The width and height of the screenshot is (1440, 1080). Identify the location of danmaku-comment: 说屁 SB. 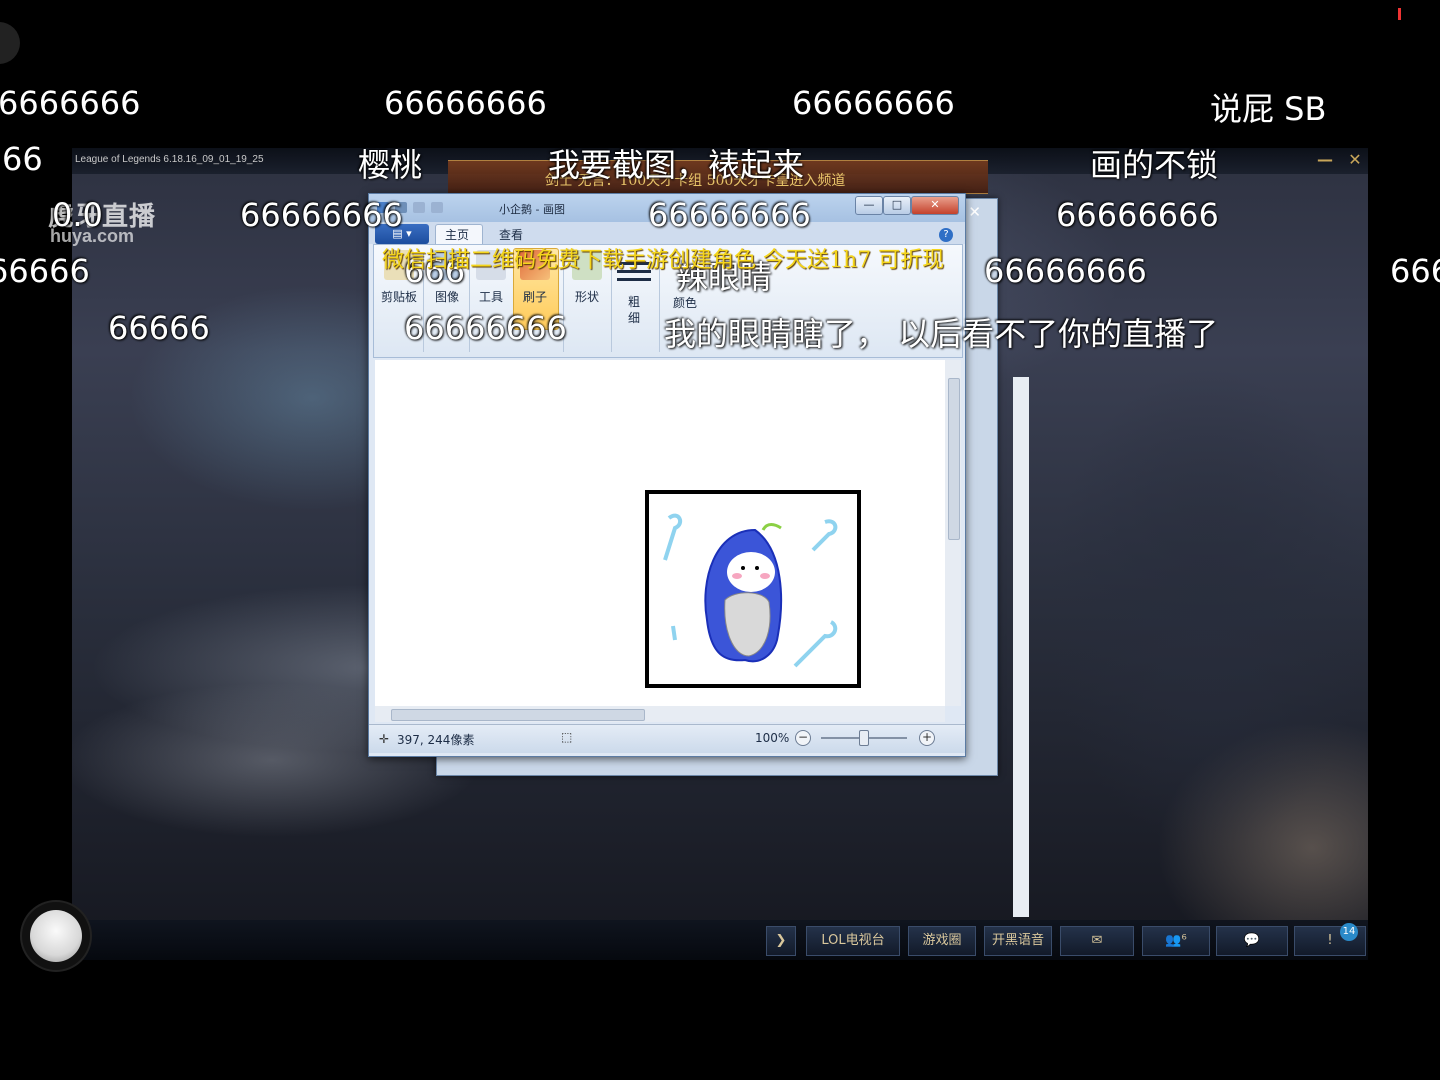
(1268, 109).